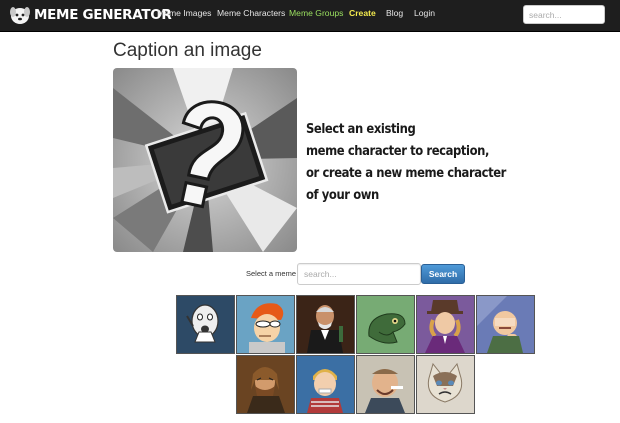  What do you see at coordinates (271, 273) in the screenshot?
I see `select-meme-label: Select a meme` at bounding box center [271, 273].